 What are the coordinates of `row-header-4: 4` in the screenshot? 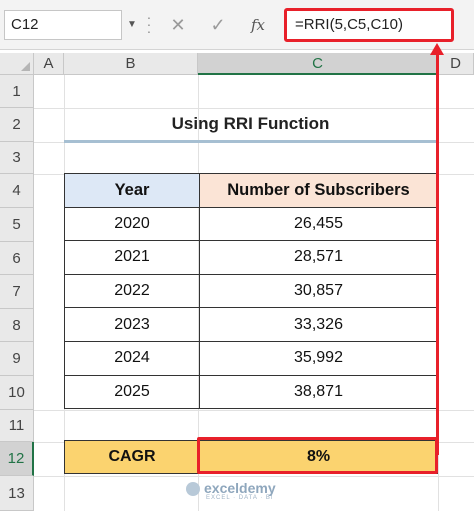 It's located at (17, 191).